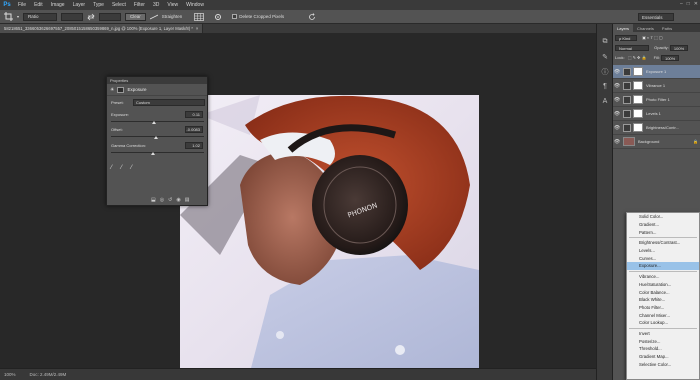 This screenshot has width=700, height=380. What do you see at coordinates (157, 121) in the screenshot?
I see `exposure-slider-track` at bounding box center [157, 121].